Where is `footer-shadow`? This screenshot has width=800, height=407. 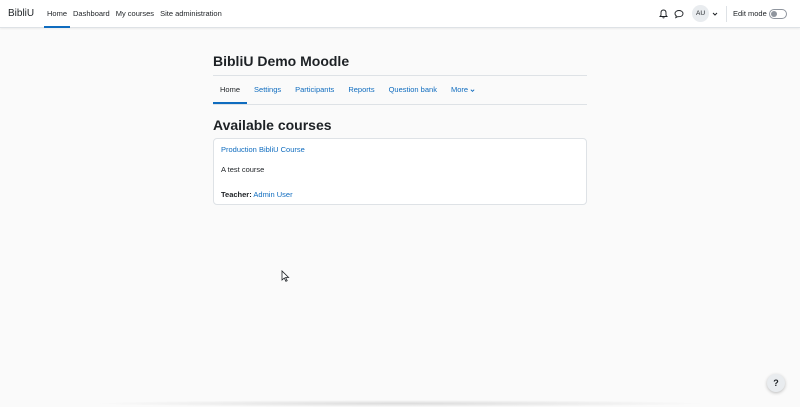
footer-shadow is located at coordinates (400, 403).